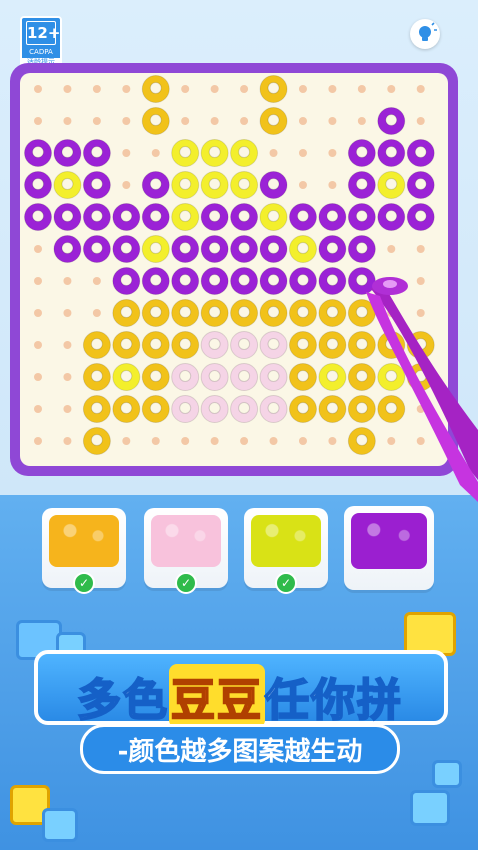 The width and height of the screenshot is (478, 850). Describe the element at coordinates (414, 390) in the screenshot. I see `tweezers-icon` at that location.